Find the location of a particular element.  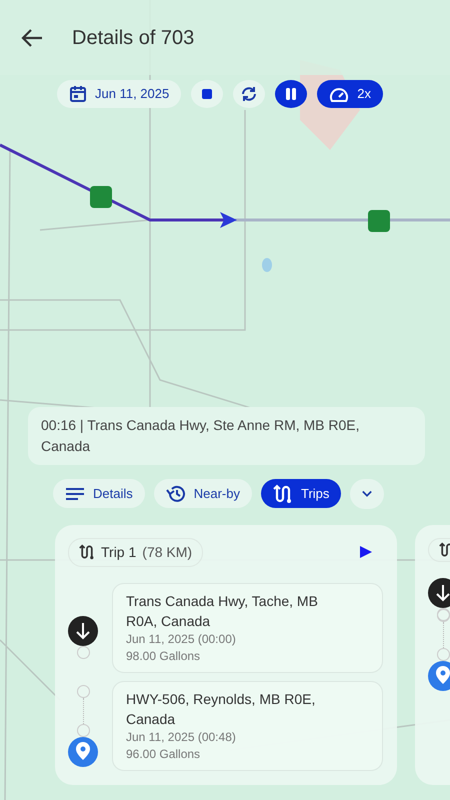

calendar-icon is located at coordinates (78, 94).